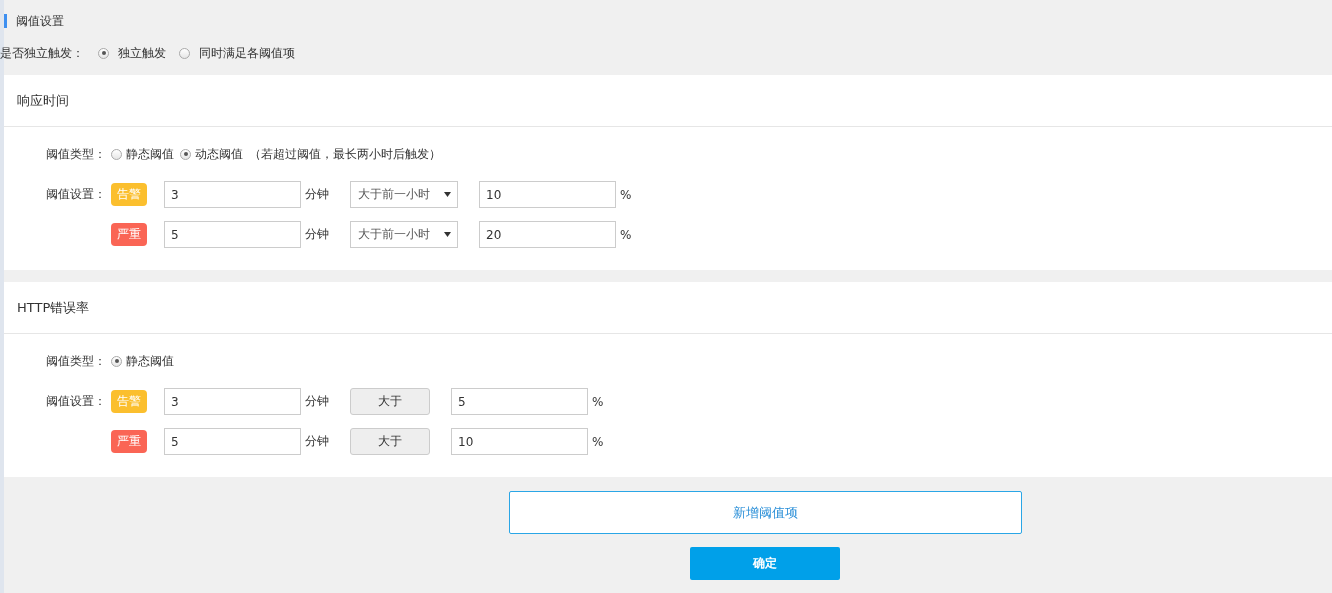 Image resolution: width=1332 pixels, height=593 pixels. Describe the element at coordinates (345, 154) in the screenshot. I see `hint-text: （若超过阈值，最长两小时后触发）` at that location.